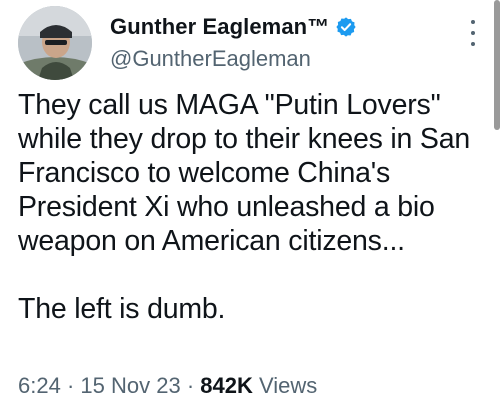 This screenshot has height=415, width=500. What do you see at coordinates (226, 385) in the screenshot?
I see `views-count: 842K` at bounding box center [226, 385].